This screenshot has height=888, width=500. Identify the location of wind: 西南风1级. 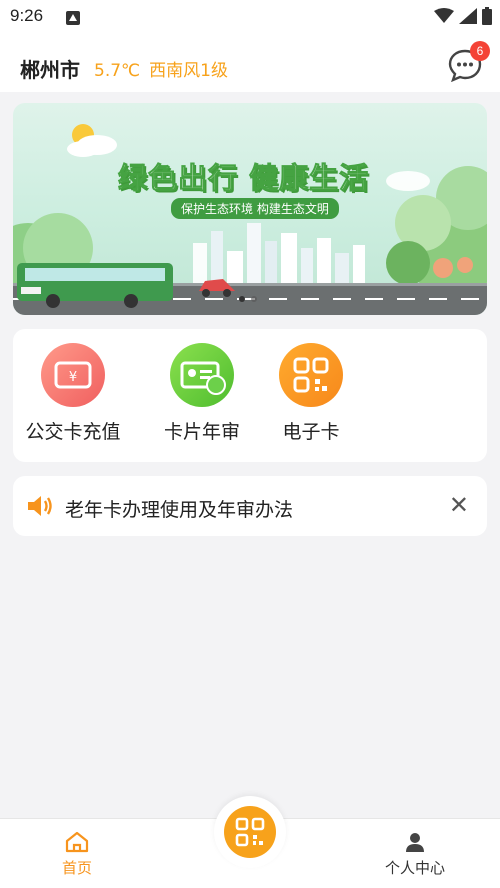
(188, 71).